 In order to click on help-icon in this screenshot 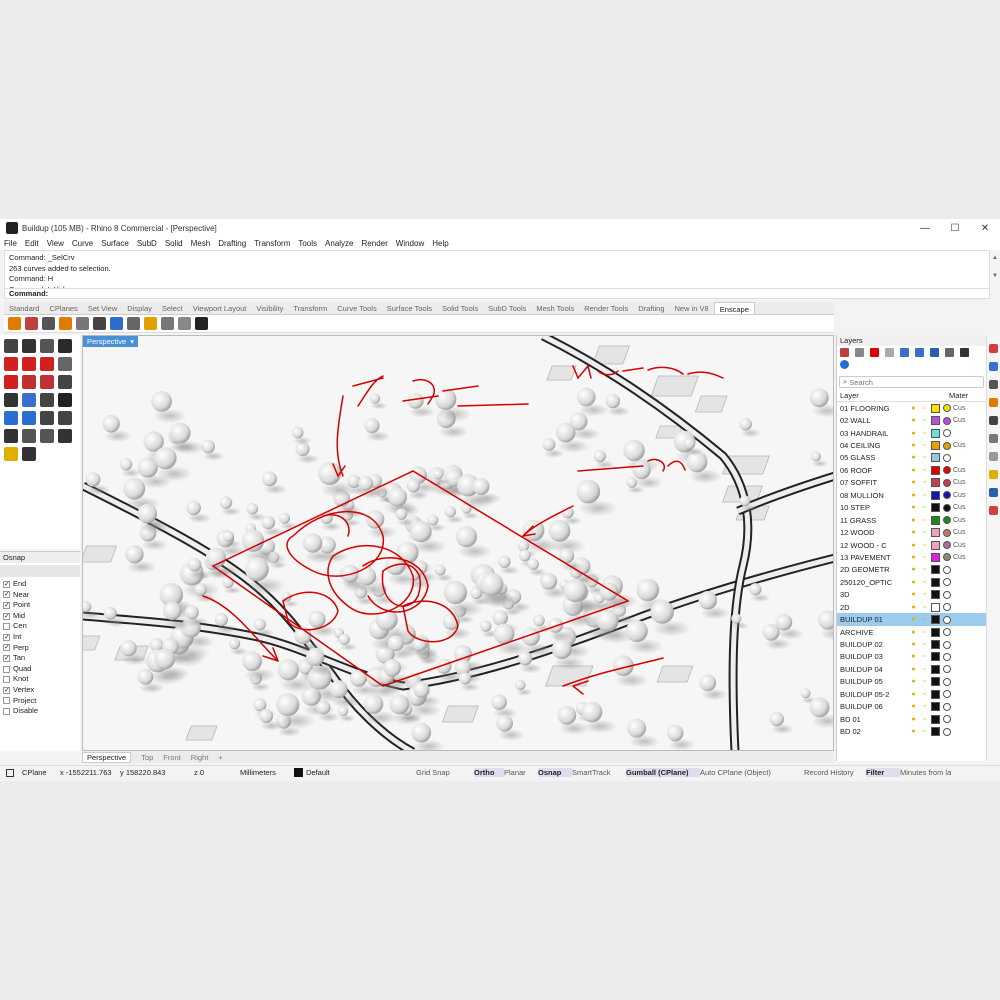, I will do `click(844, 364)`.